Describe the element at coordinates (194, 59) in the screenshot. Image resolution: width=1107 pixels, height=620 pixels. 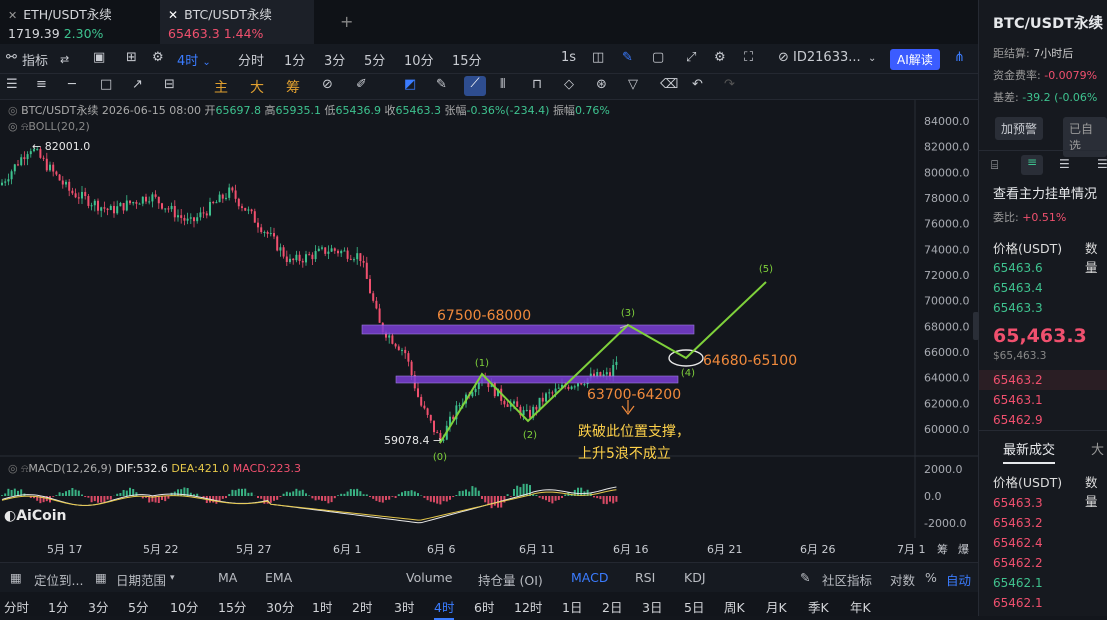
I see `interval-dropdown: 4时 ⌄` at that location.